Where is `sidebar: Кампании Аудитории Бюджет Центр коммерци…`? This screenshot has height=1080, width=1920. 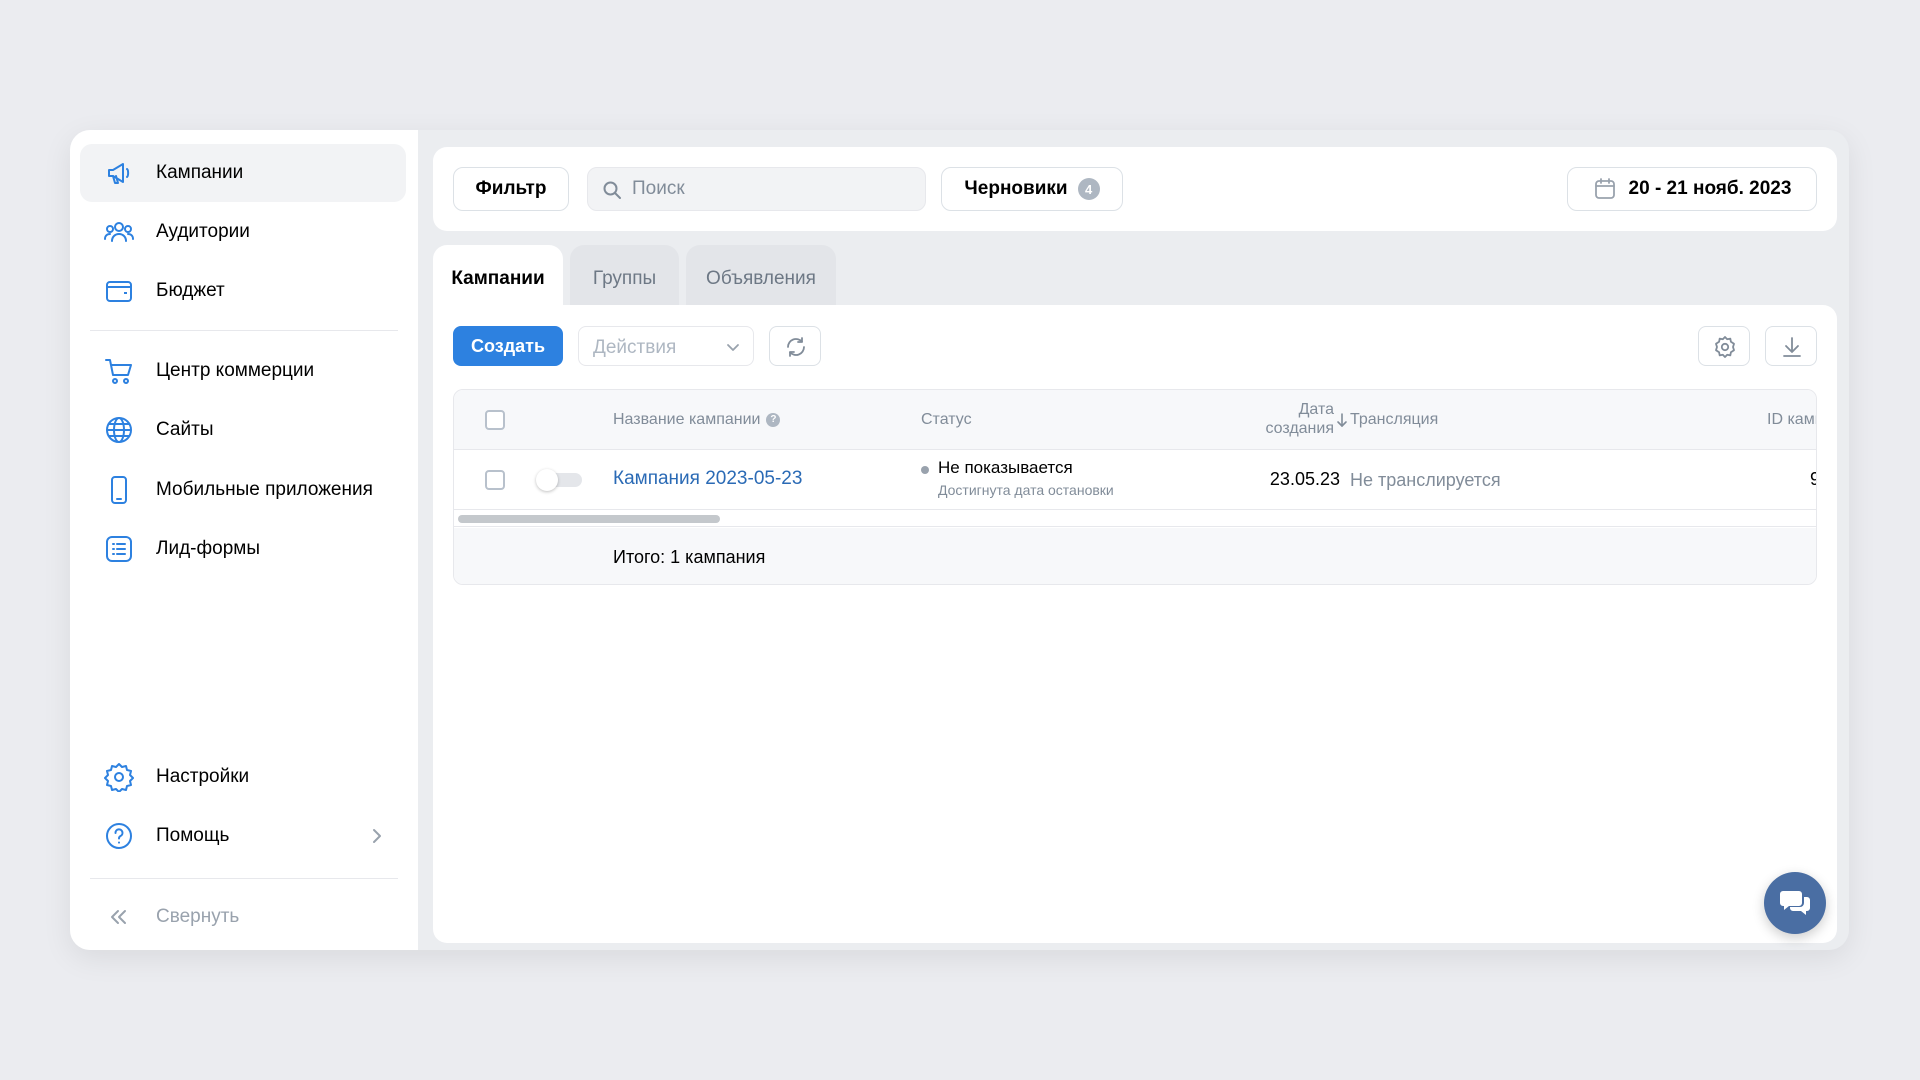 sidebar: Кампании Аудитории Бюджет Центр коммерци… is located at coordinates (244, 540).